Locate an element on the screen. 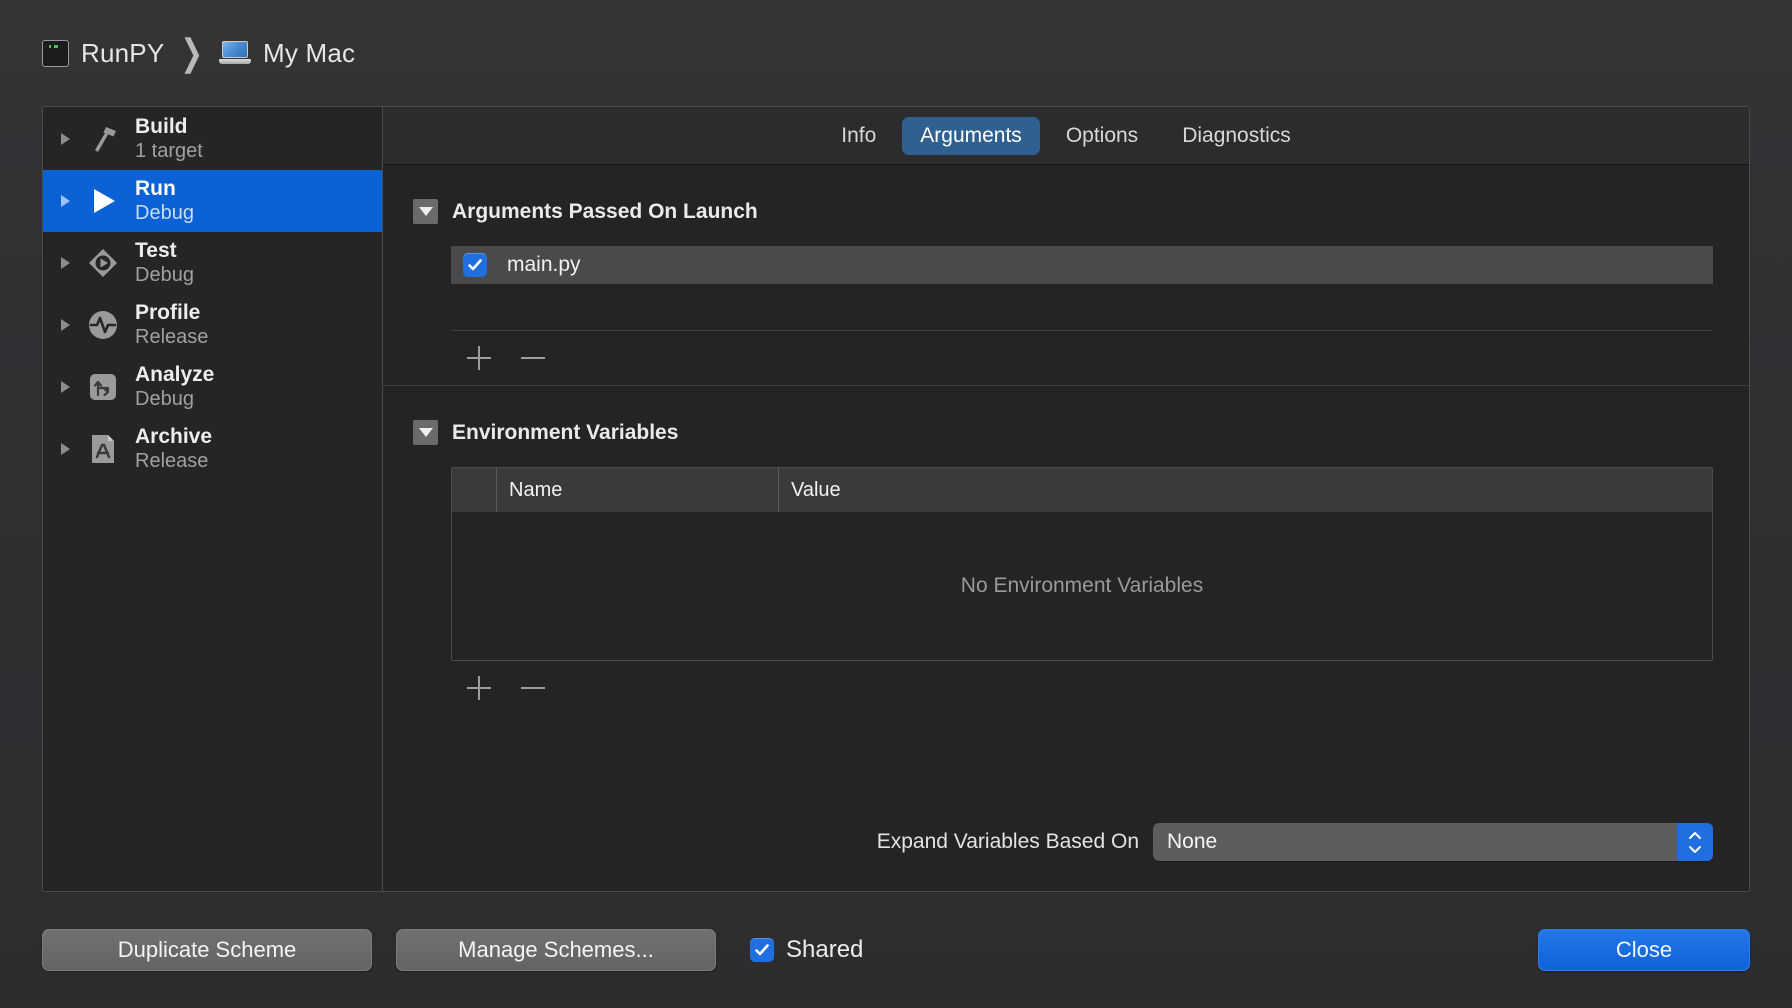  remove-argument-button is located at coordinates (533, 358).